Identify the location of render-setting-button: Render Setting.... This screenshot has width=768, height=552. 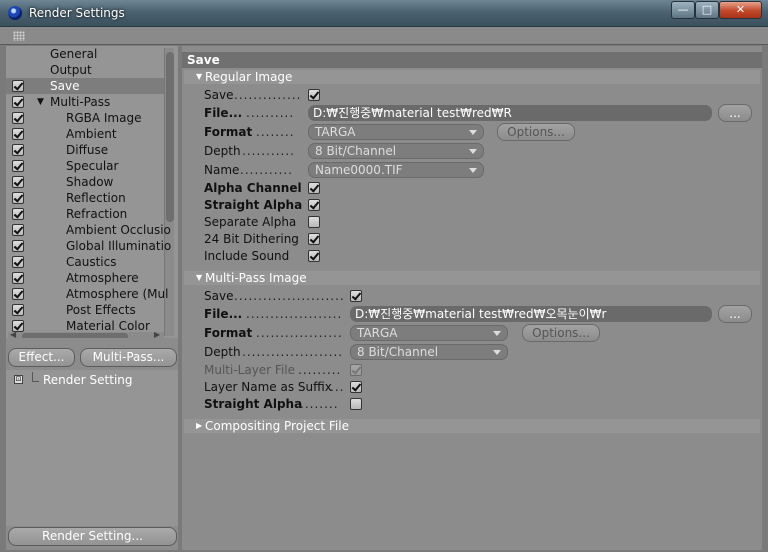
(92, 536).